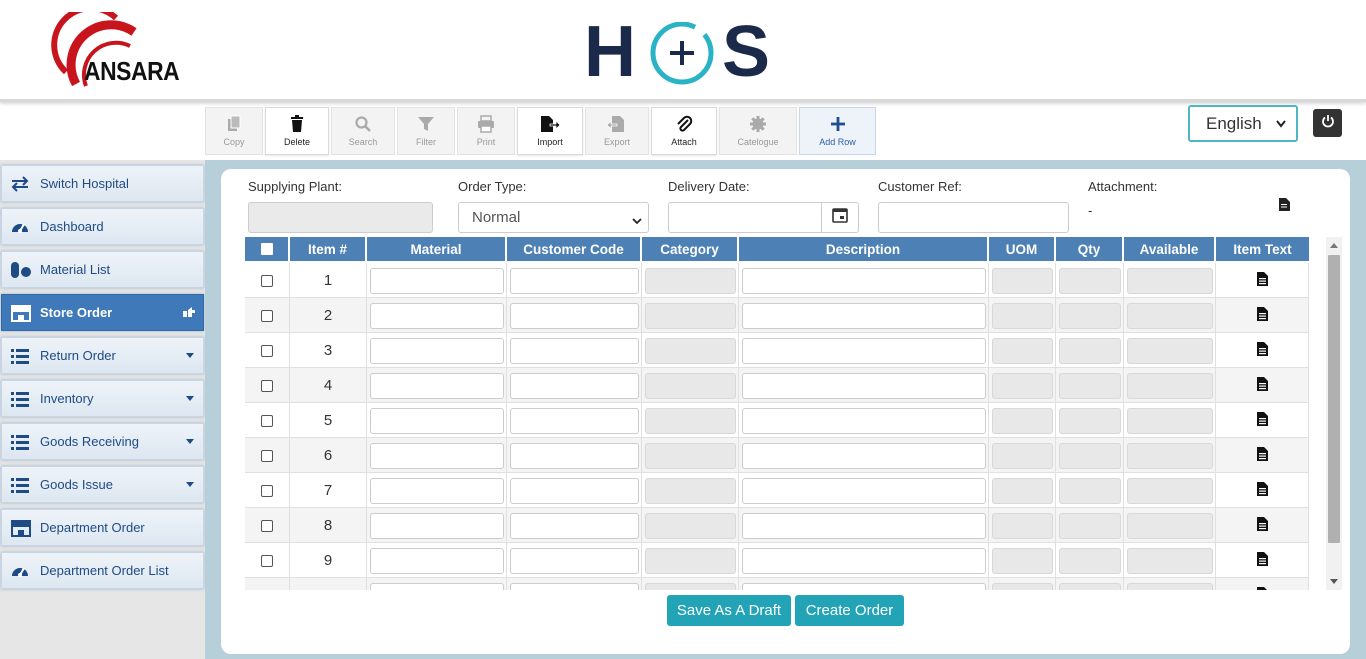 The height and width of the screenshot is (659, 1366). What do you see at coordinates (78, 355) in the screenshot?
I see `sidebar-item-label: Return Order` at bounding box center [78, 355].